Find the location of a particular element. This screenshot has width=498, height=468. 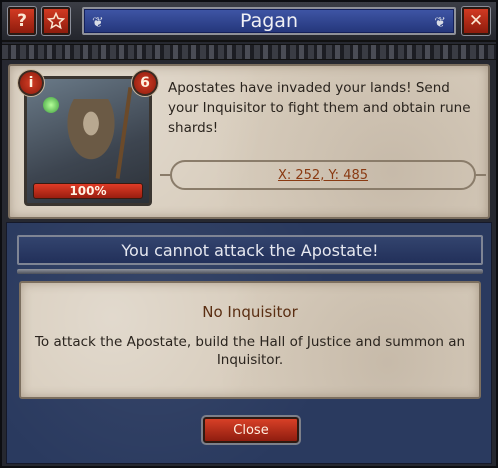

level-value: 6 is located at coordinates (145, 83).